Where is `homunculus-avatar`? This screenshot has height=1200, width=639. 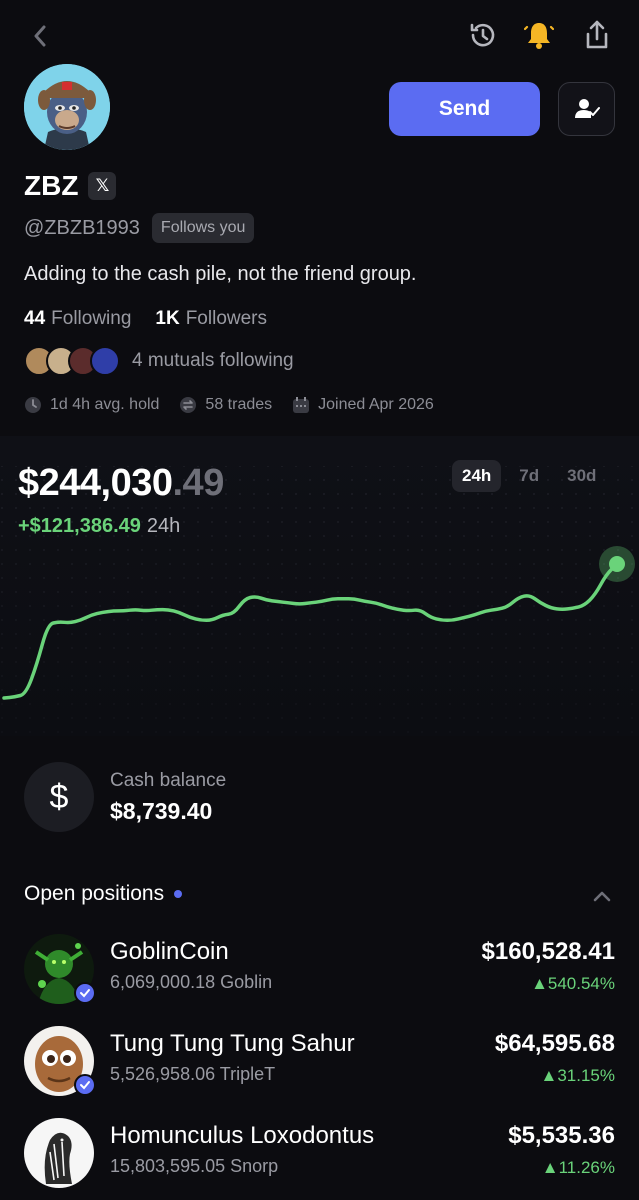
homunculus-avatar is located at coordinates (59, 1153).